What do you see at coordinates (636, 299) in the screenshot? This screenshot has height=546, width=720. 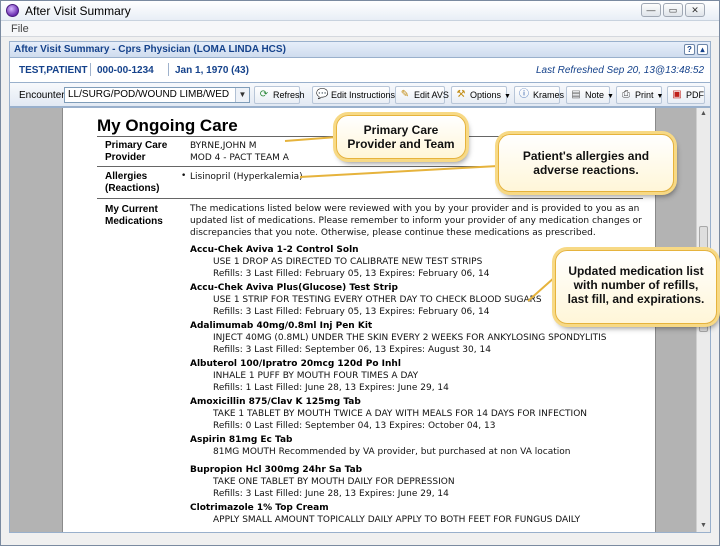 I see `callout-medications-line-3: last fill, and expirations.` at bounding box center [636, 299].